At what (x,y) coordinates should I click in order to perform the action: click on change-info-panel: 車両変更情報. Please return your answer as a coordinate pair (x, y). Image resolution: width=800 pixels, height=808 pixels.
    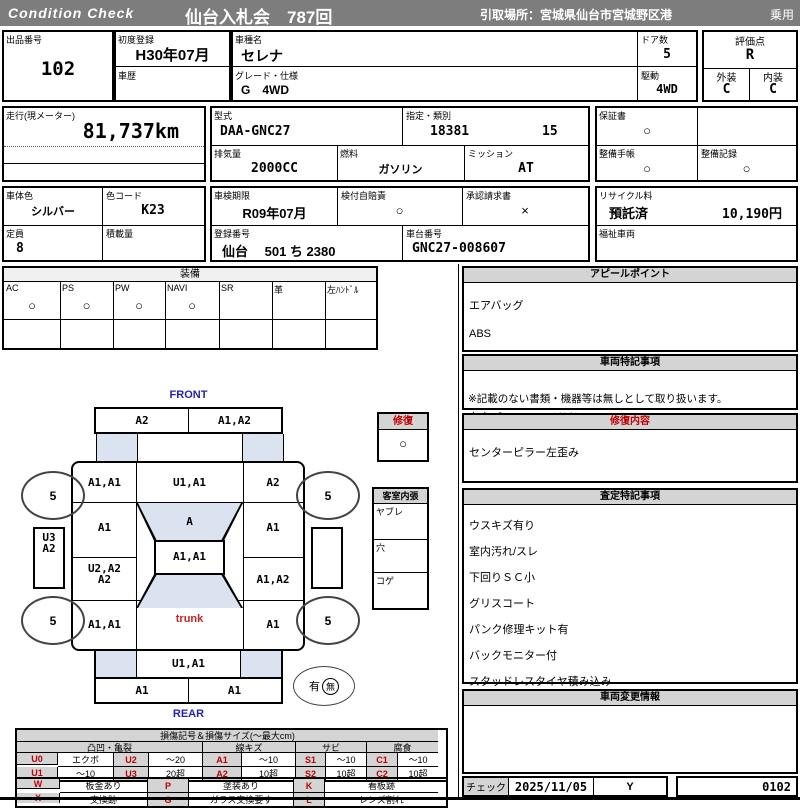
    Looking at the image, I should click on (630, 731).